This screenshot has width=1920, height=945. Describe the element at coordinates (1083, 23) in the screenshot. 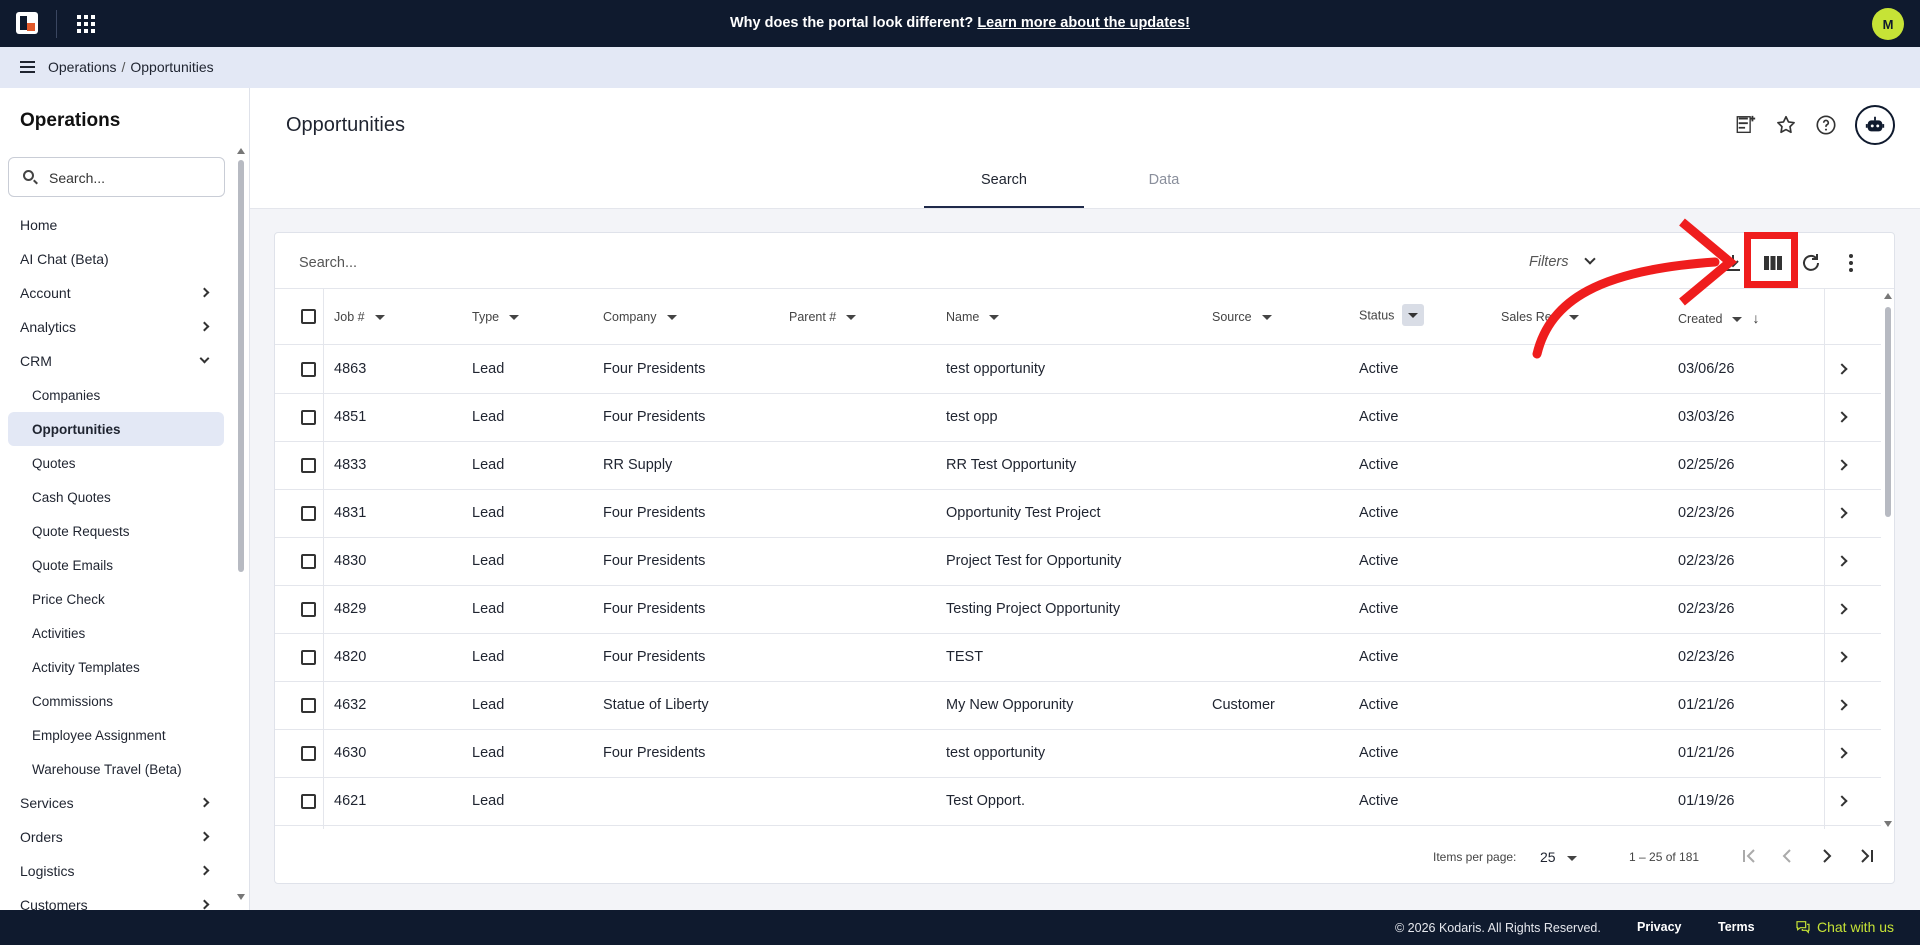

I see `banner-learn-more-link: Learn more about the updates!` at that location.